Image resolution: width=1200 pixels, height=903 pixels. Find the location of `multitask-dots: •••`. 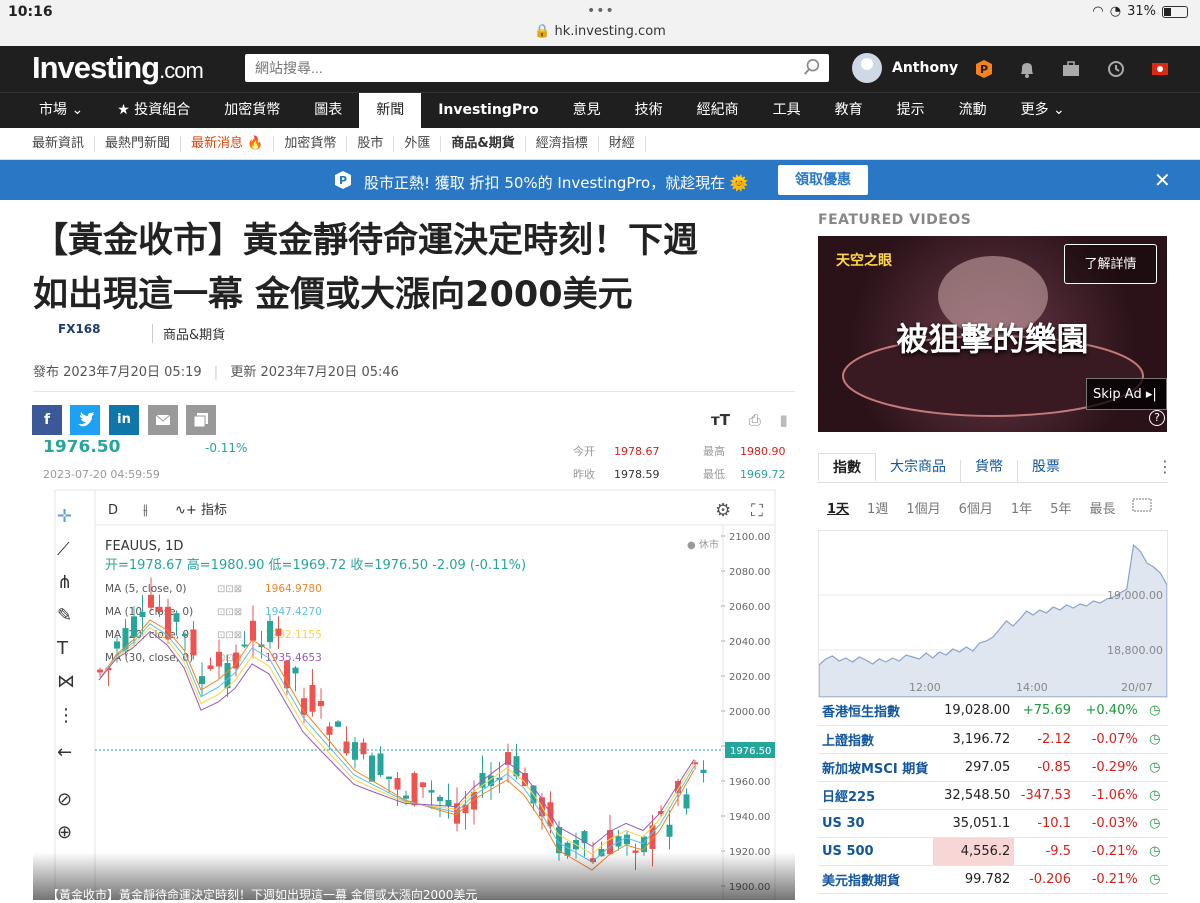

multitask-dots: ••• is located at coordinates (601, 11).